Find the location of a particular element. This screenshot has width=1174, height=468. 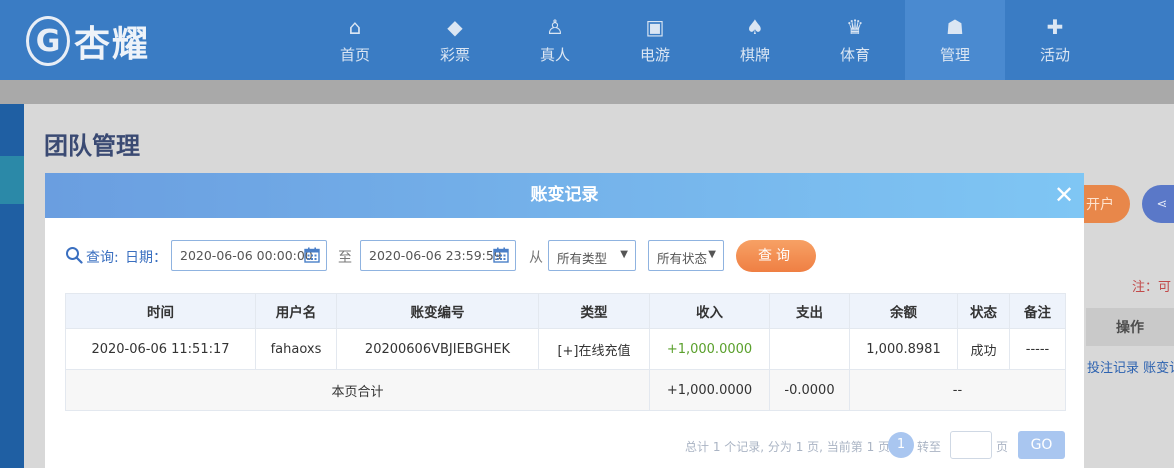

share-icon: ⋖ is located at coordinates (1162, 204).